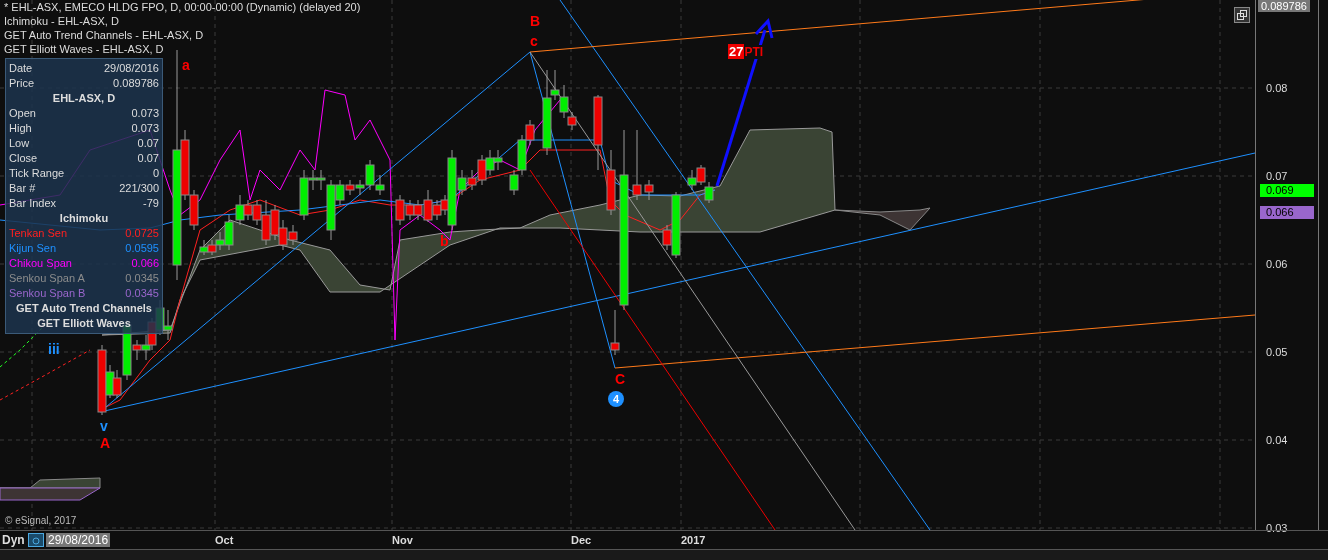 The image size is (1328, 560). Describe the element at coordinates (33, 203) in the screenshot. I see `field-label: Bar Index` at that location.